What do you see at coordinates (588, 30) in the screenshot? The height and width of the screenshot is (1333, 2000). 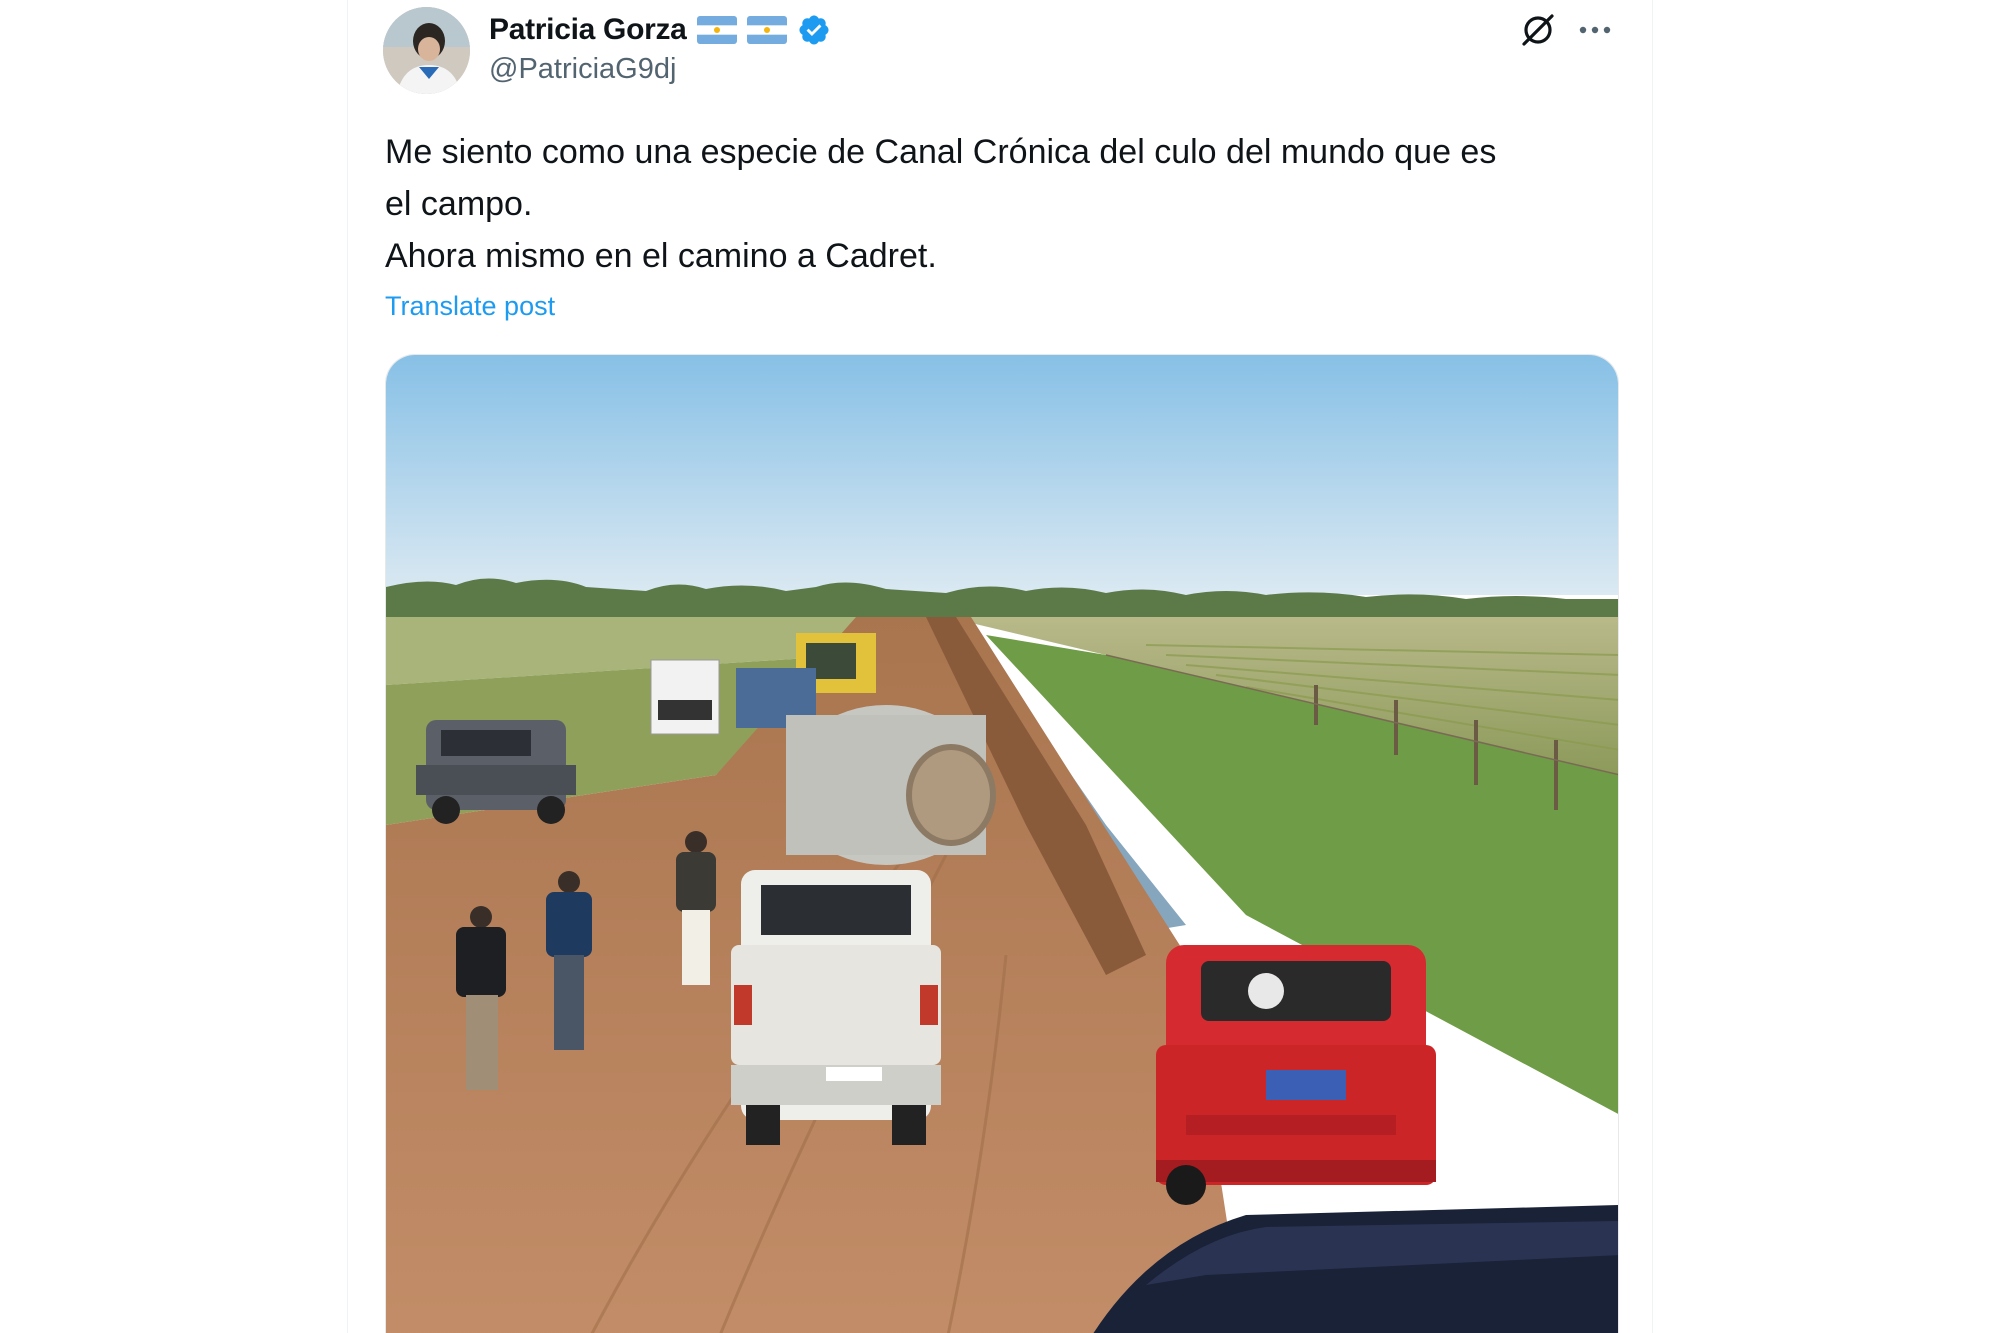 I see `author-display-name: Patricia Gorza` at bounding box center [588, 30].